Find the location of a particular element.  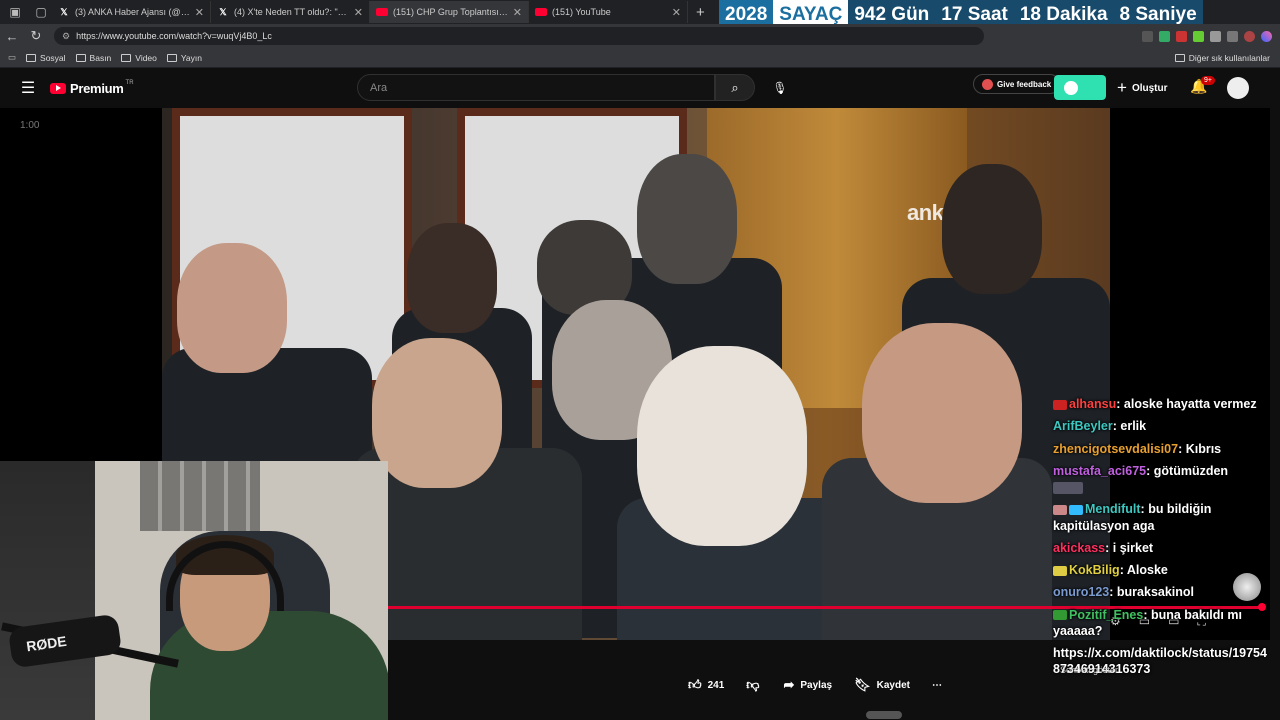

logo-text: Premium is located at coordinates (97, 88).